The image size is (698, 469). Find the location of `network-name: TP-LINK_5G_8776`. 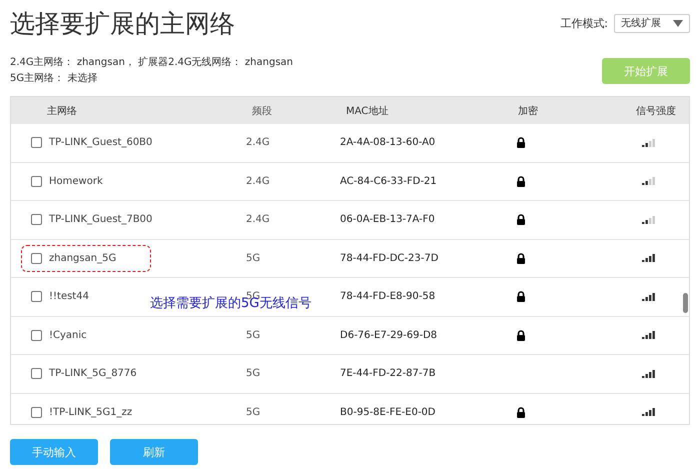

network-name: TP-LINK_5G_8776 is located at coordinates (93, 374).